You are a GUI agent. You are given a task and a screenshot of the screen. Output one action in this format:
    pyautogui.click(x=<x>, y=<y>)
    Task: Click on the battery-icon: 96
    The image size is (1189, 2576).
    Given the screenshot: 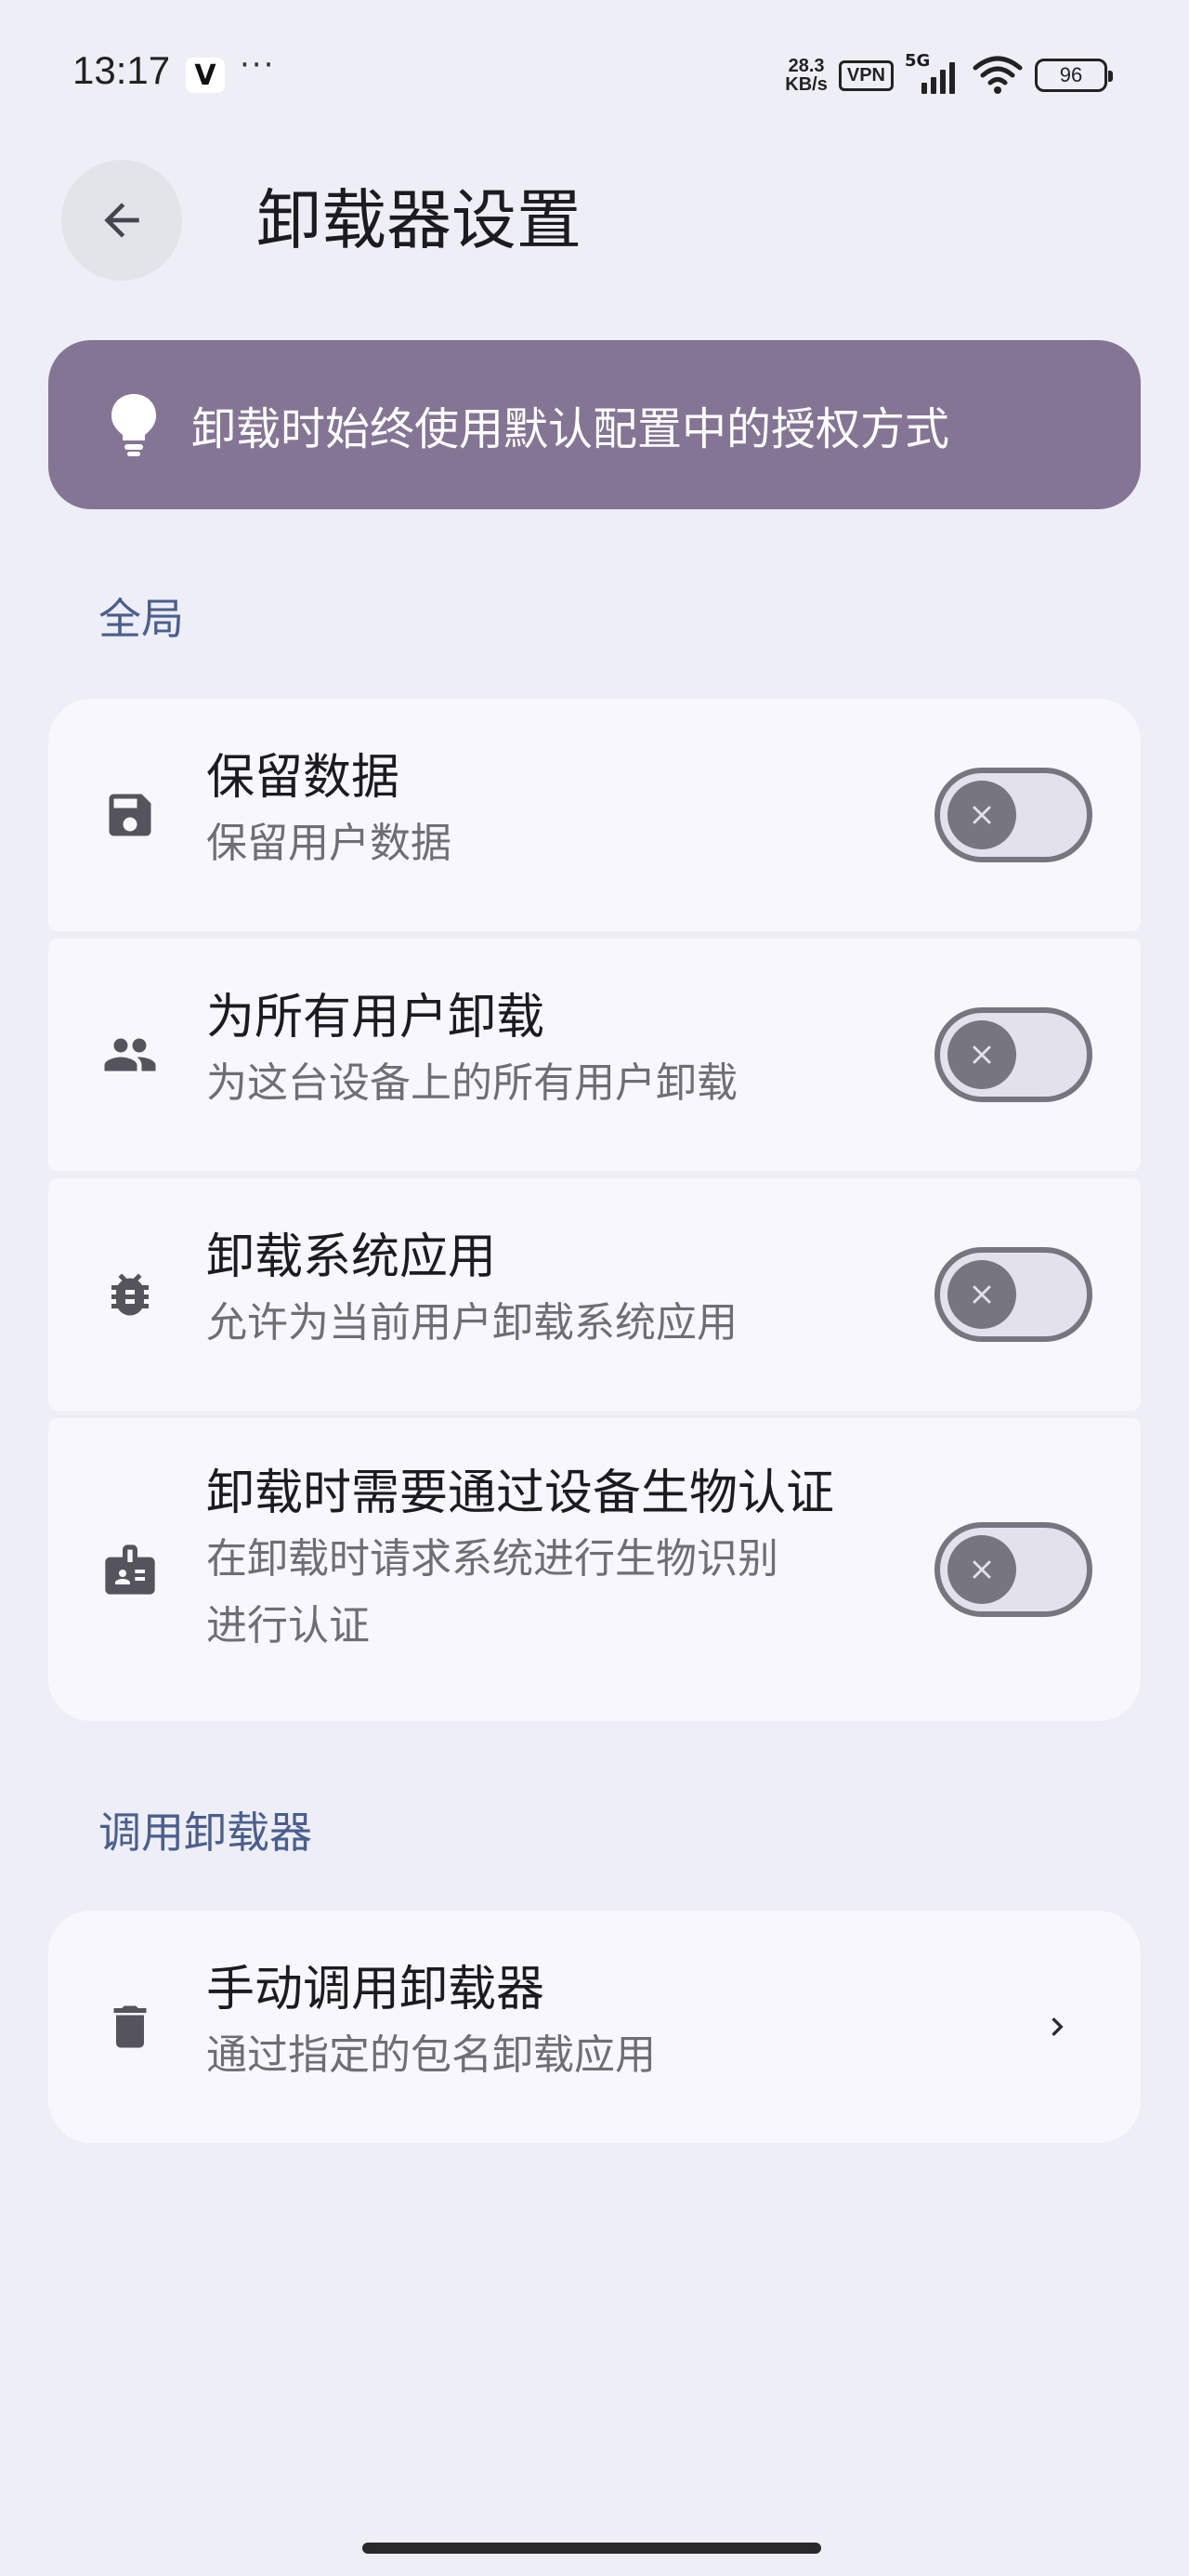 What is the action you would take?
    pyautogui.click(x=1074, y=75)
    